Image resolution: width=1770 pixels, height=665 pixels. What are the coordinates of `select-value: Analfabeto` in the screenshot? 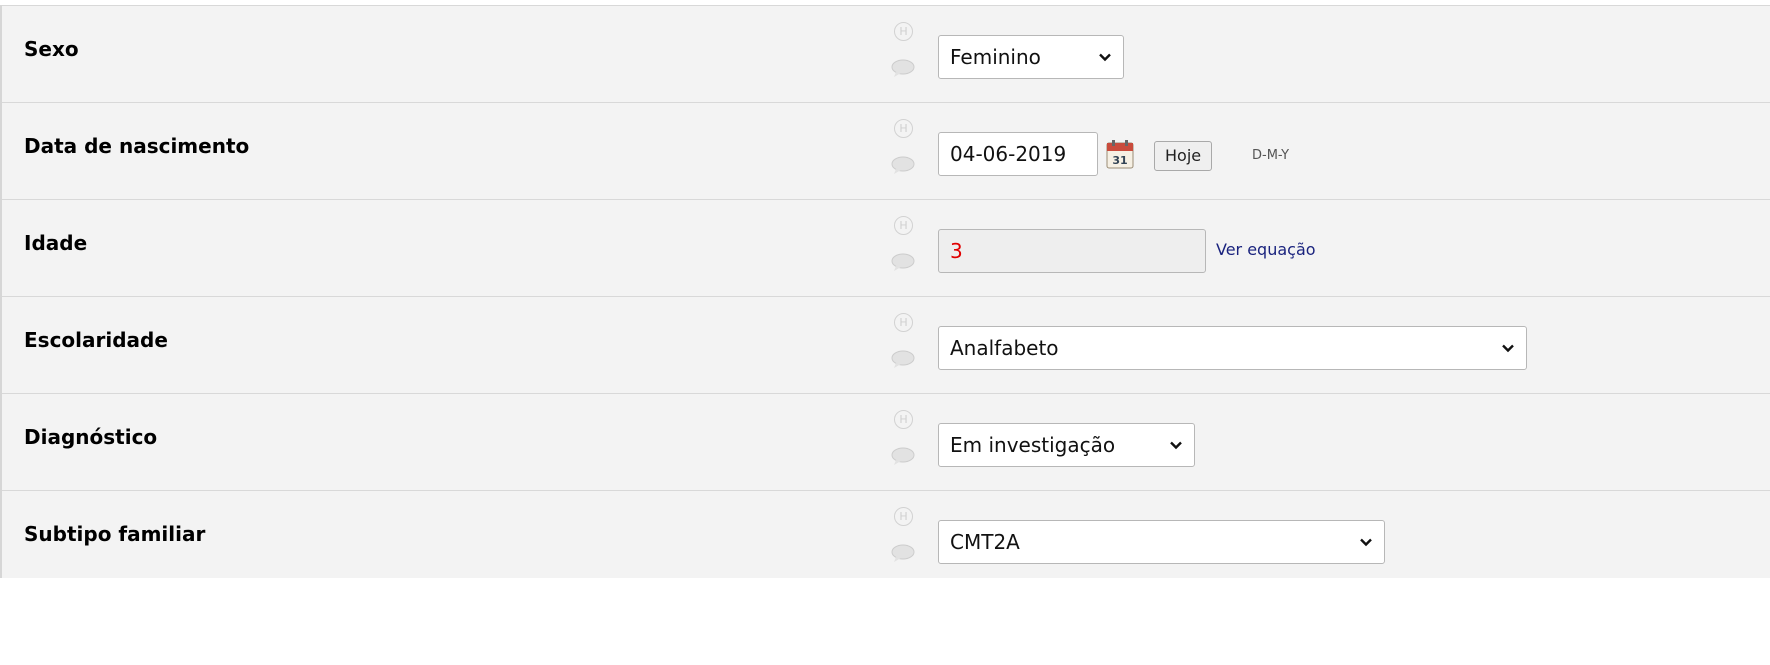 It's located at (1004, 348).